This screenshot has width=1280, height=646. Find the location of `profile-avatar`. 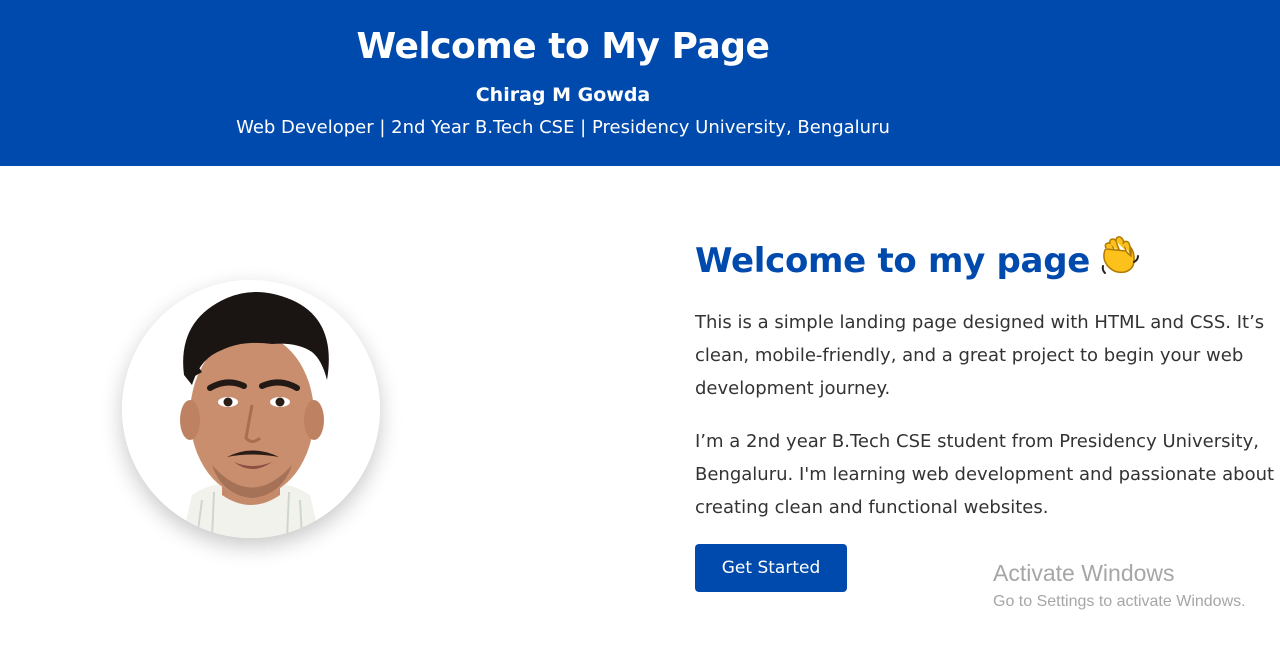

profile-avatar is located at coordinates (251, 409).